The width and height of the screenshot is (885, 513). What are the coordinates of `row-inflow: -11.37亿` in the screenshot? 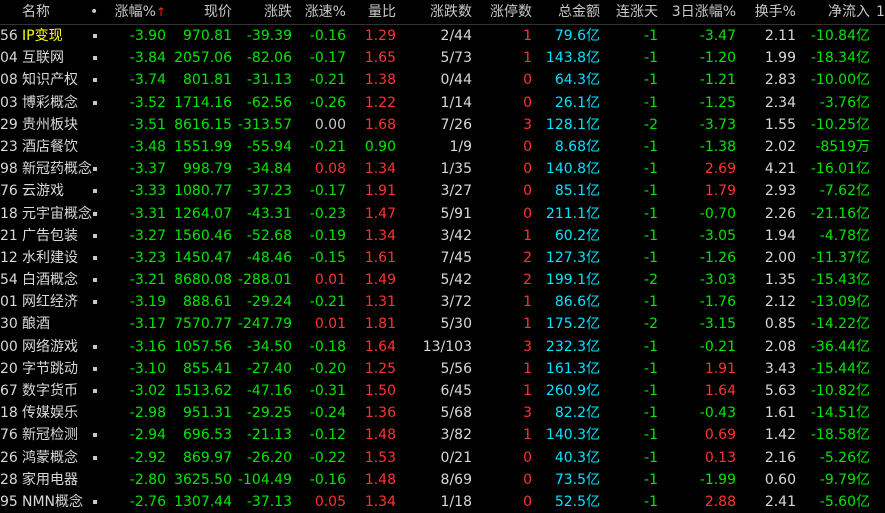 It's located at (840, 257).